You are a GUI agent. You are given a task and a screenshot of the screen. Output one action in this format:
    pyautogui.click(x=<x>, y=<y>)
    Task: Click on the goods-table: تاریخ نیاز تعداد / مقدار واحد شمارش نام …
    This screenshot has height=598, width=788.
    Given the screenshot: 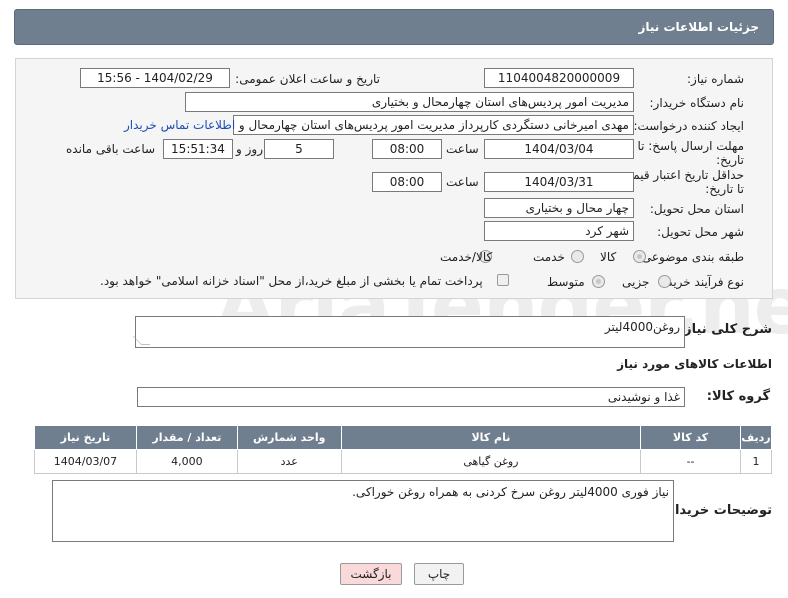 What is the action you would take?
    pyautogui.click(x=403, y=449)
    